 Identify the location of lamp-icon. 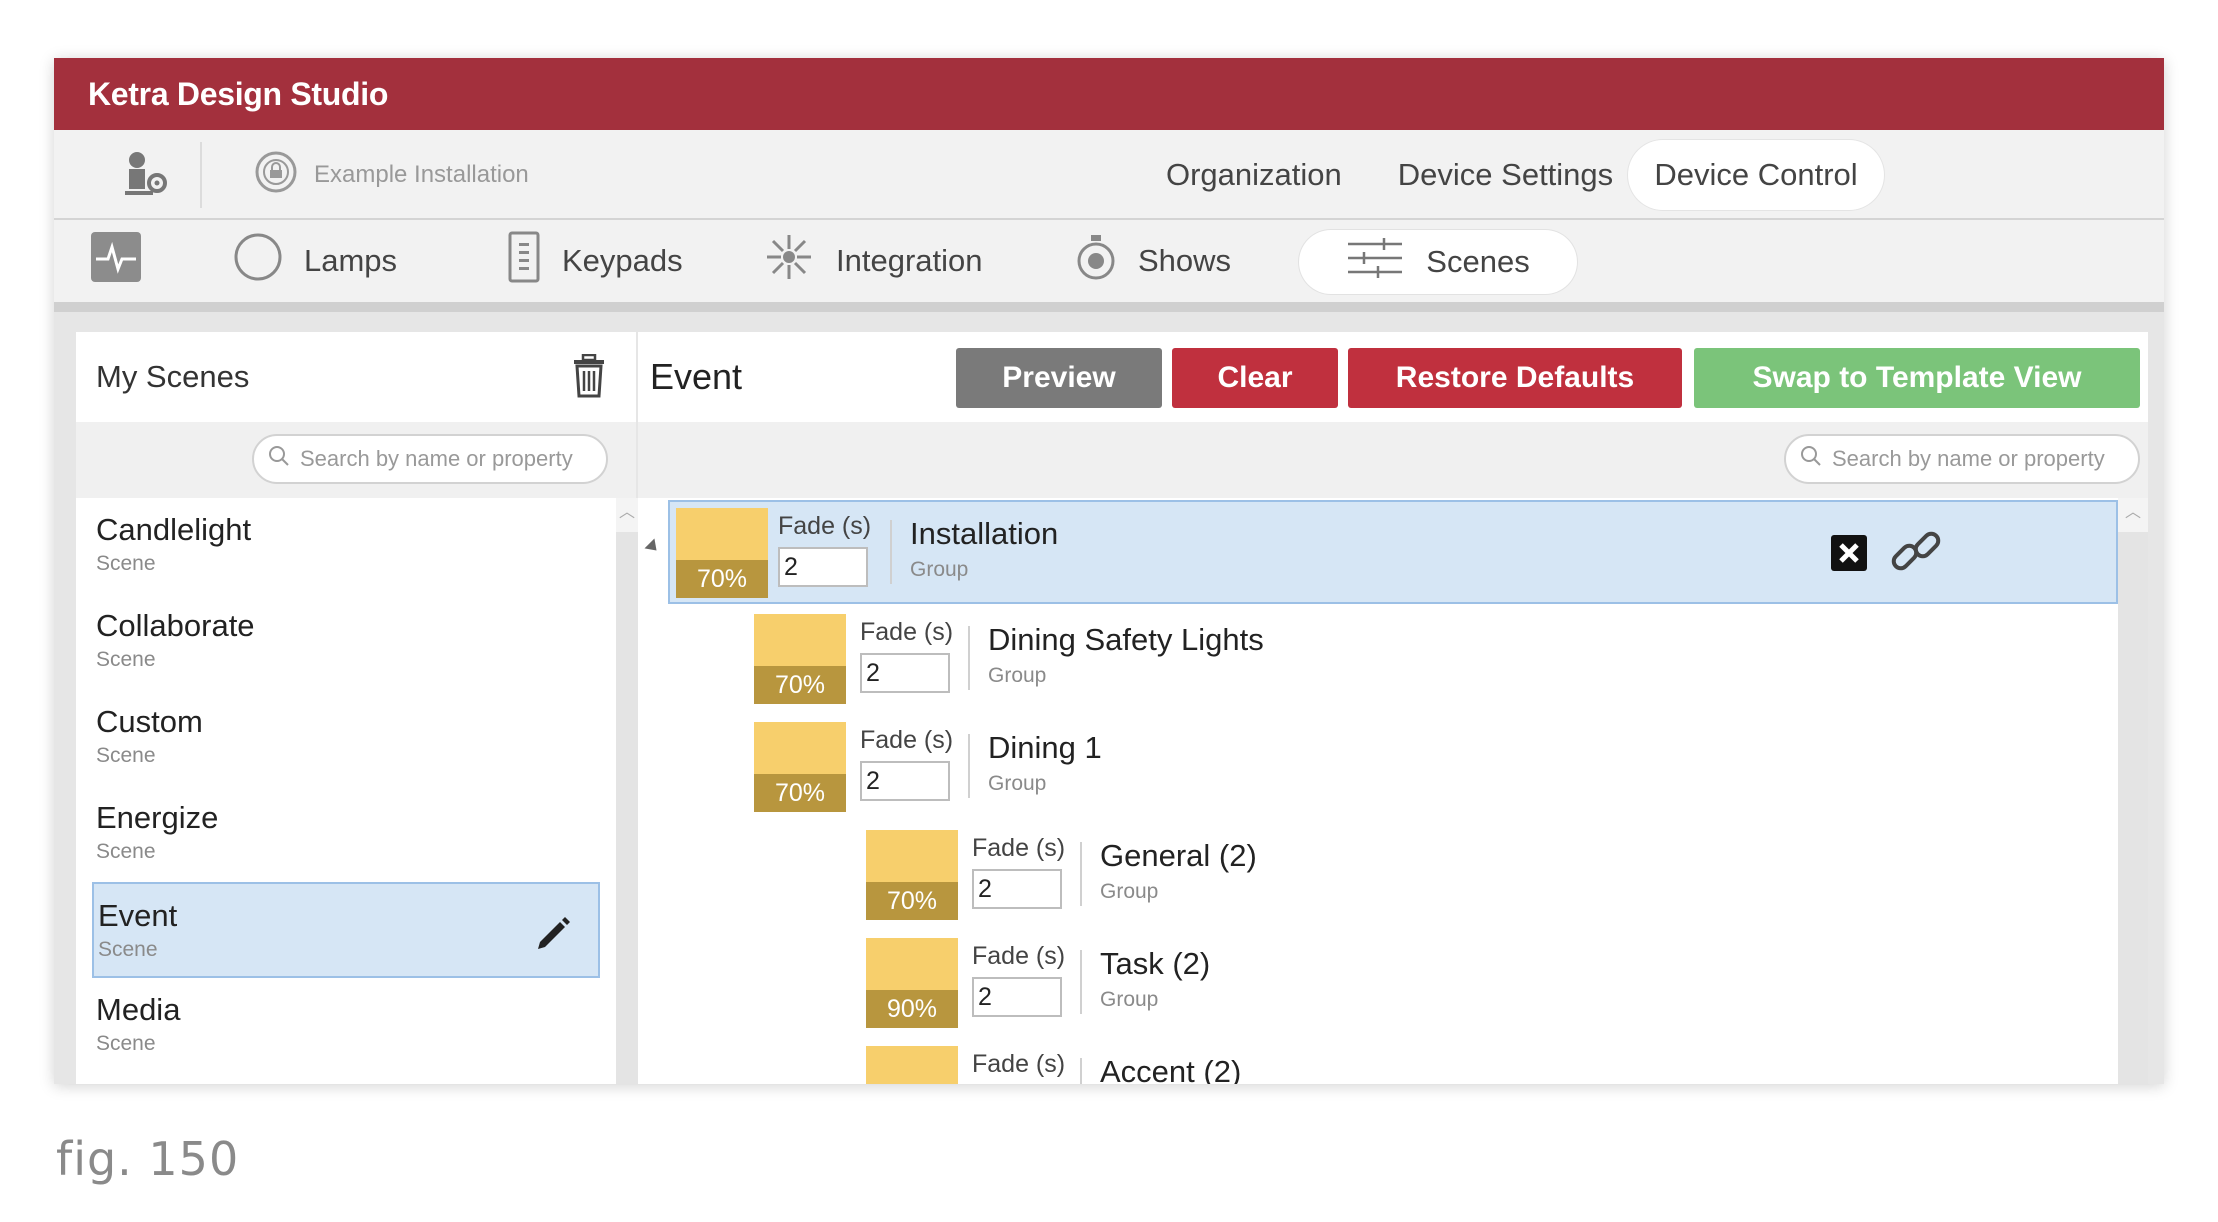
(258, 261).